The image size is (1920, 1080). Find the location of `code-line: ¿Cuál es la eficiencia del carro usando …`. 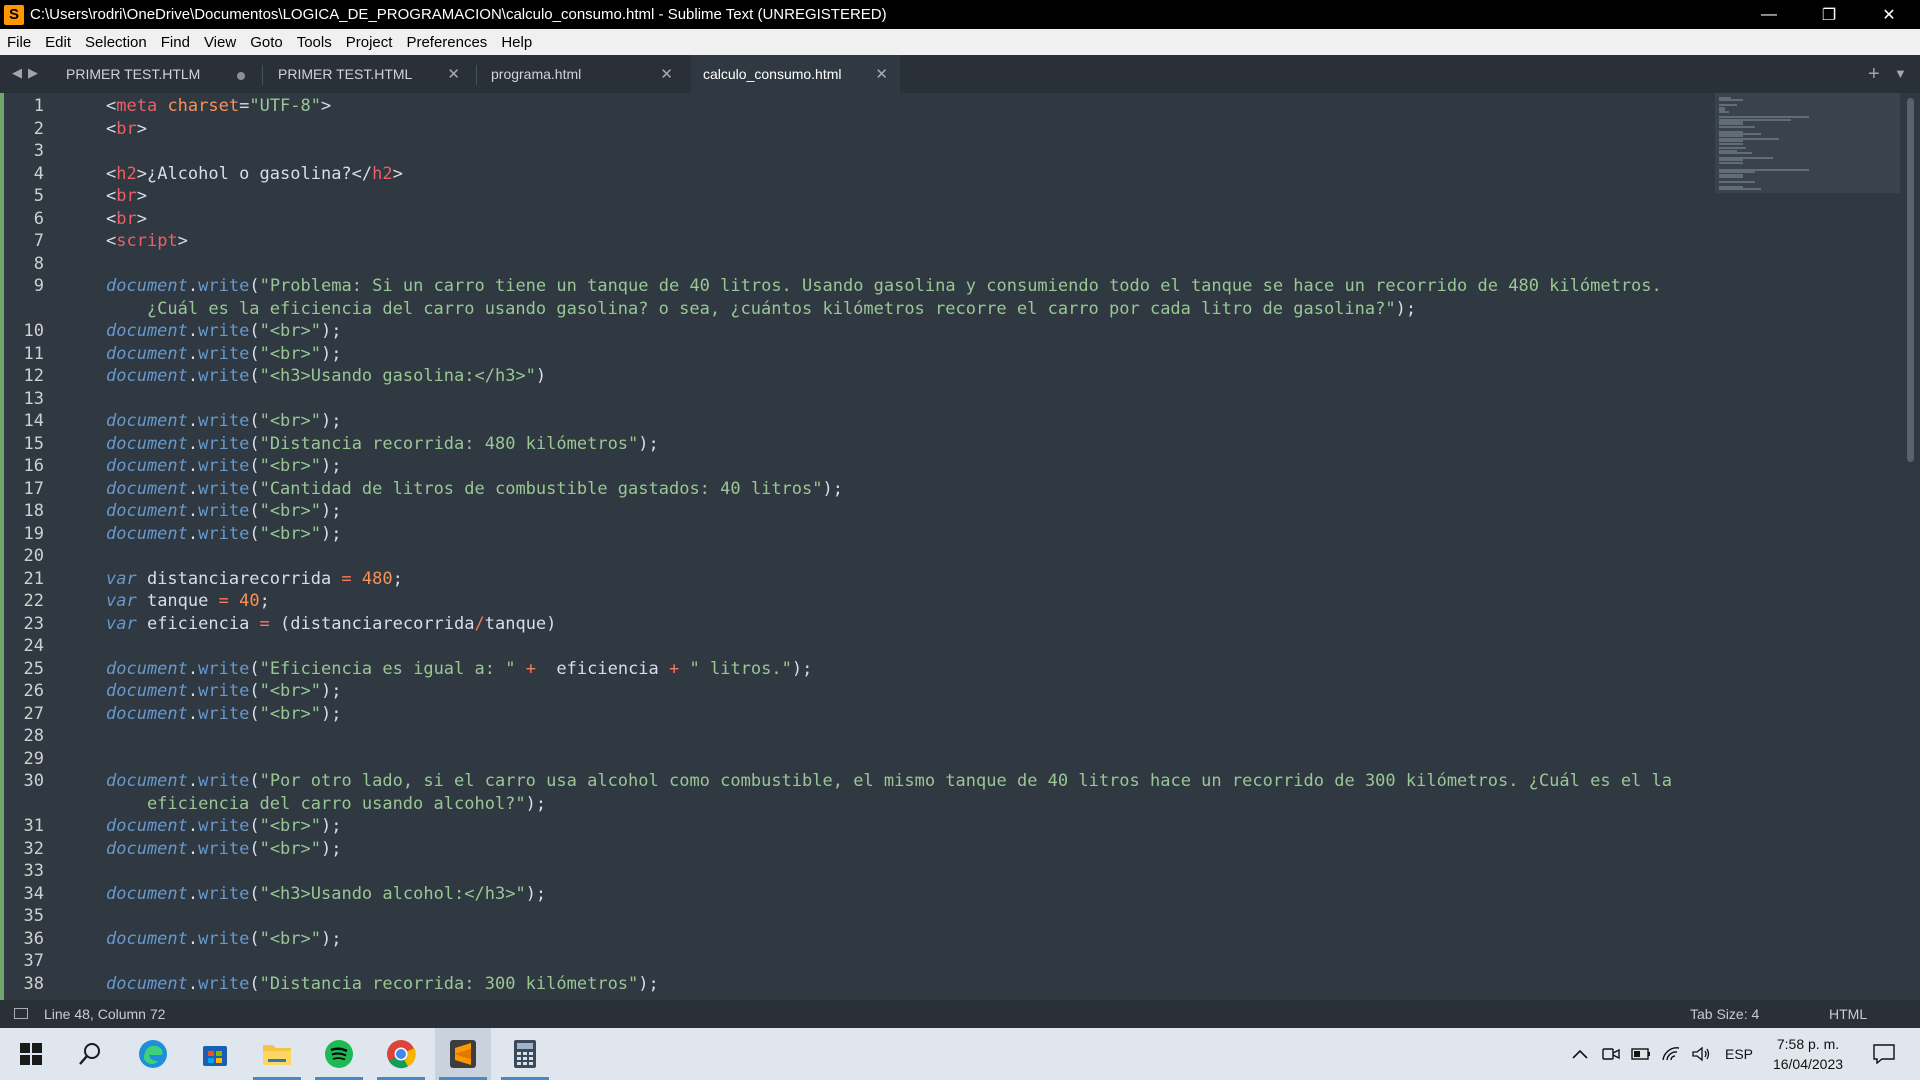

code-line: ¿Cuál es la eficiencia del carro usando … is located at coordinates (761, 309).